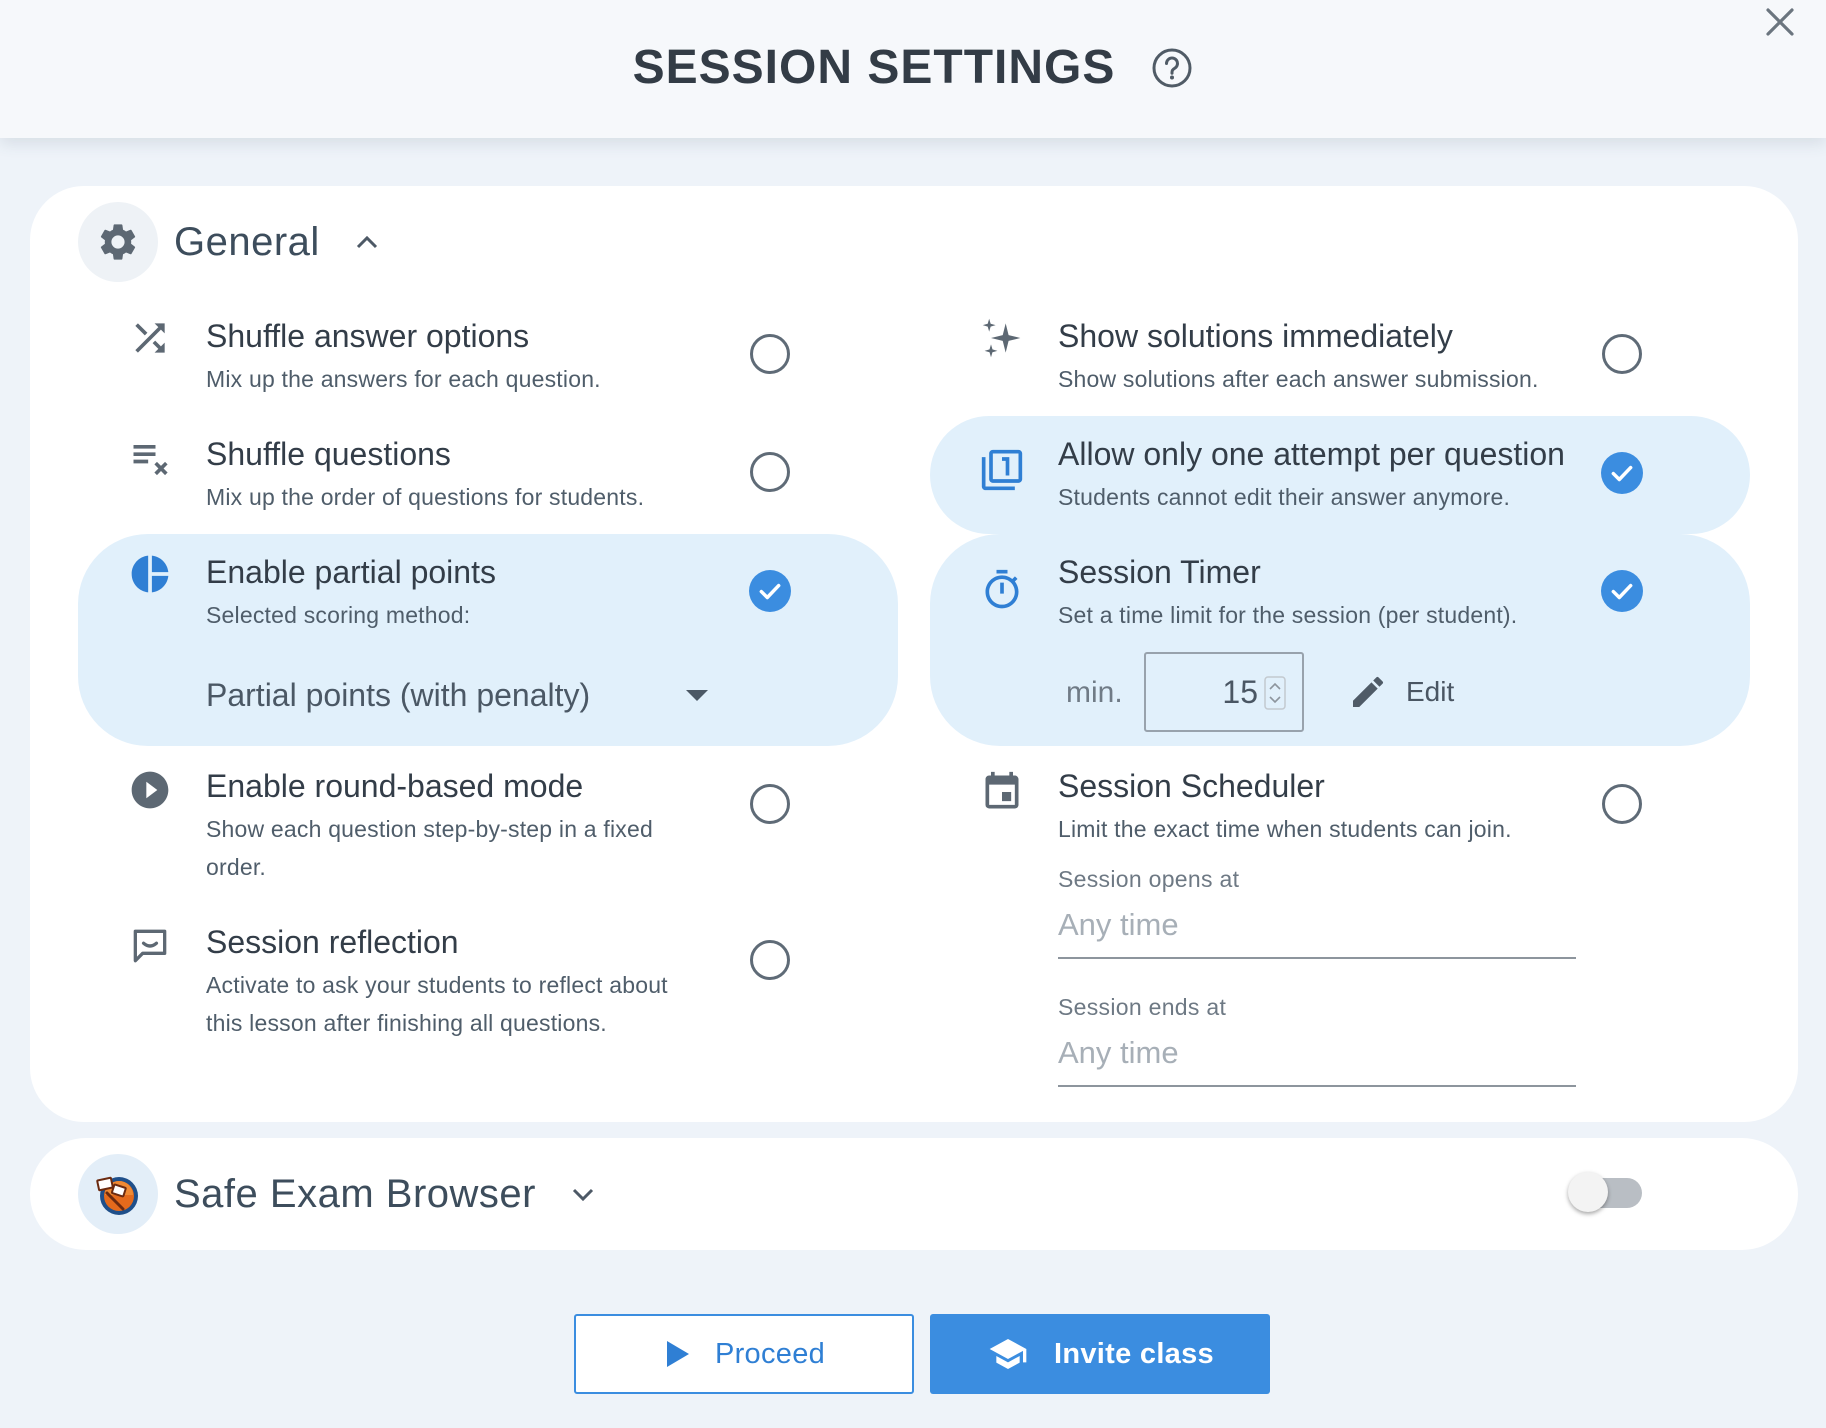 Image resolution: width=1826 pixels, height=1428 pixels. What do you see at coordinates (770, 472) in the screenshot?
I see `shuffle-questions-radio` at bounding box center [770, 472].